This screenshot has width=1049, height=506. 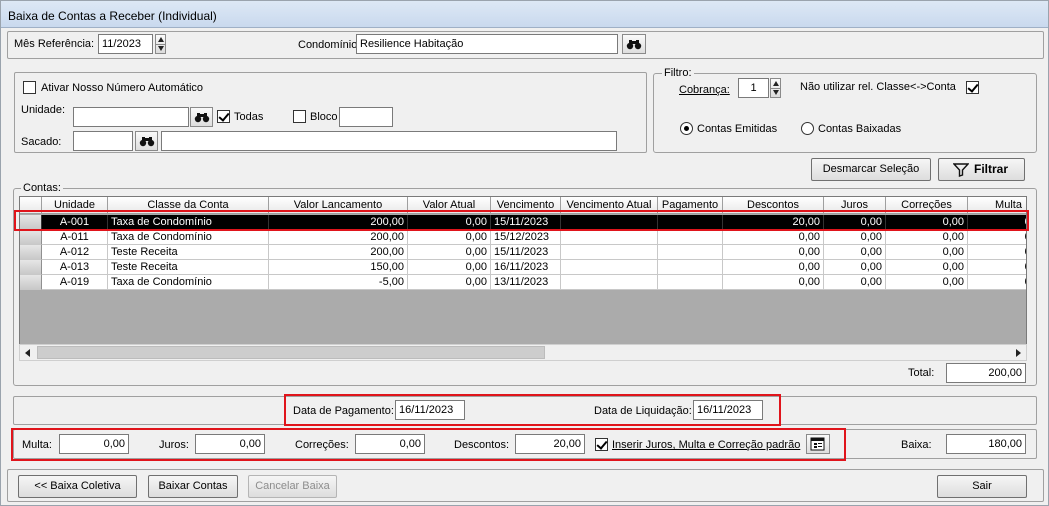 What do you see at coordinates (389, 141) in the screenshot?
I see `sacado-name-input` at bounding box center [389, 141].